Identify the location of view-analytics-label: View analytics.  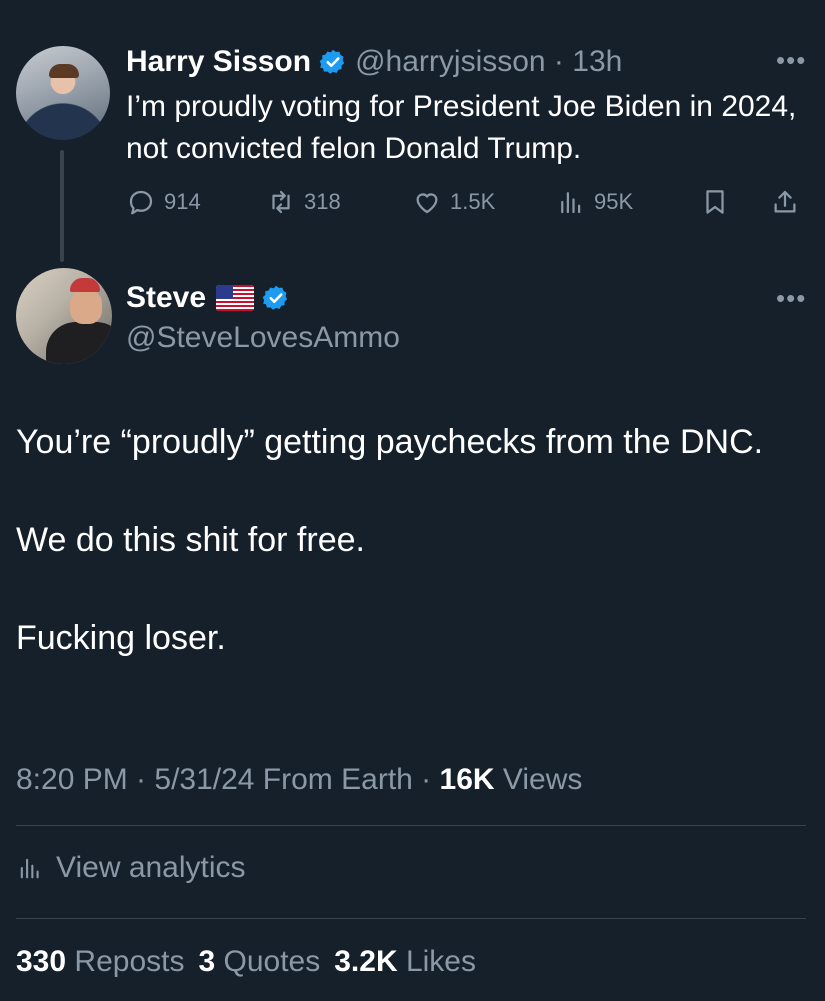
(151, 867).